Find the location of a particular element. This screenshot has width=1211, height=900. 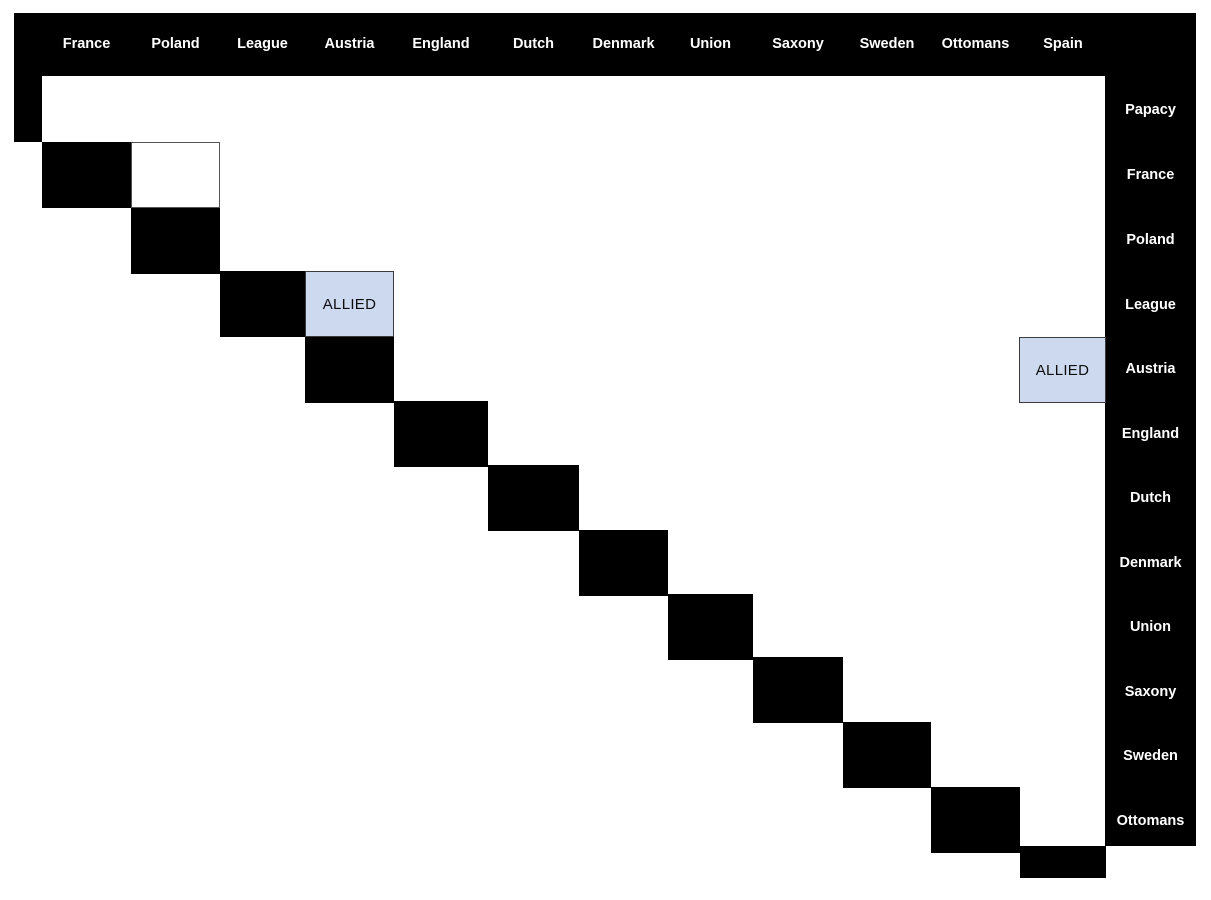

column-header-saxony: Saxony is located at coordinates (798, 44).